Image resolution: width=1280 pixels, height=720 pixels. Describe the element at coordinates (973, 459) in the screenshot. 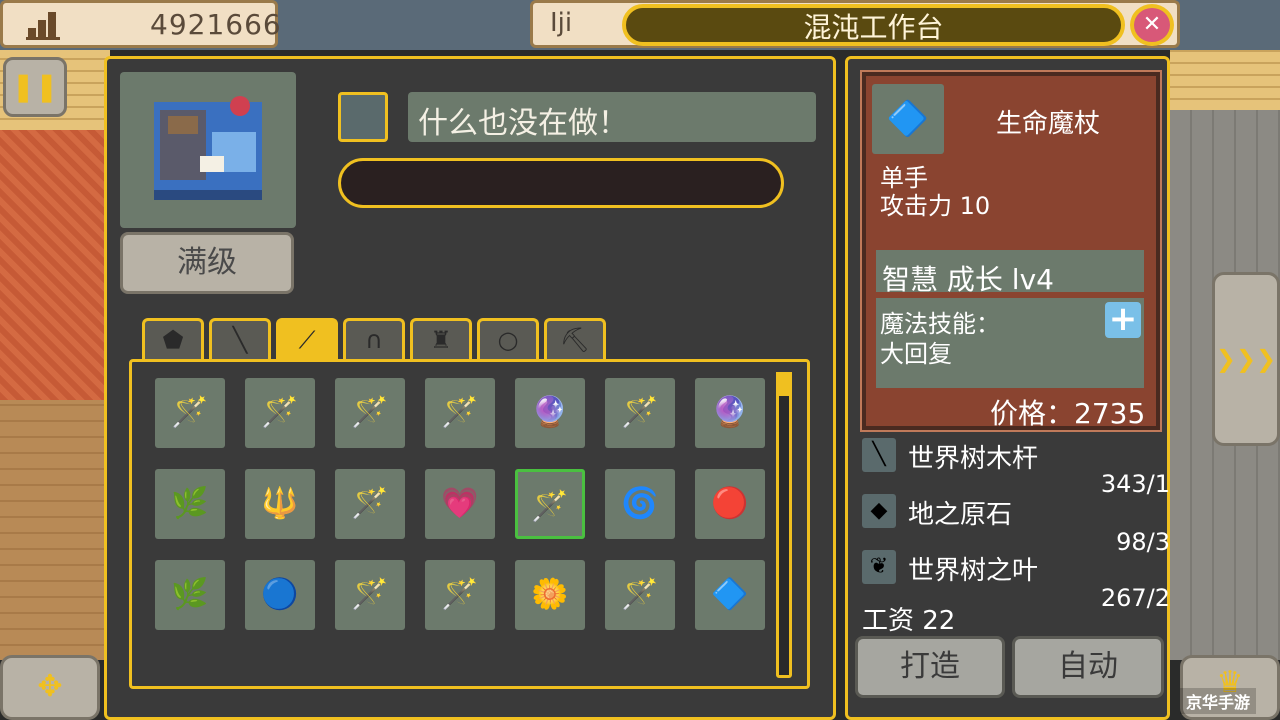

I see `material-name: 世界树木杆` at that location.